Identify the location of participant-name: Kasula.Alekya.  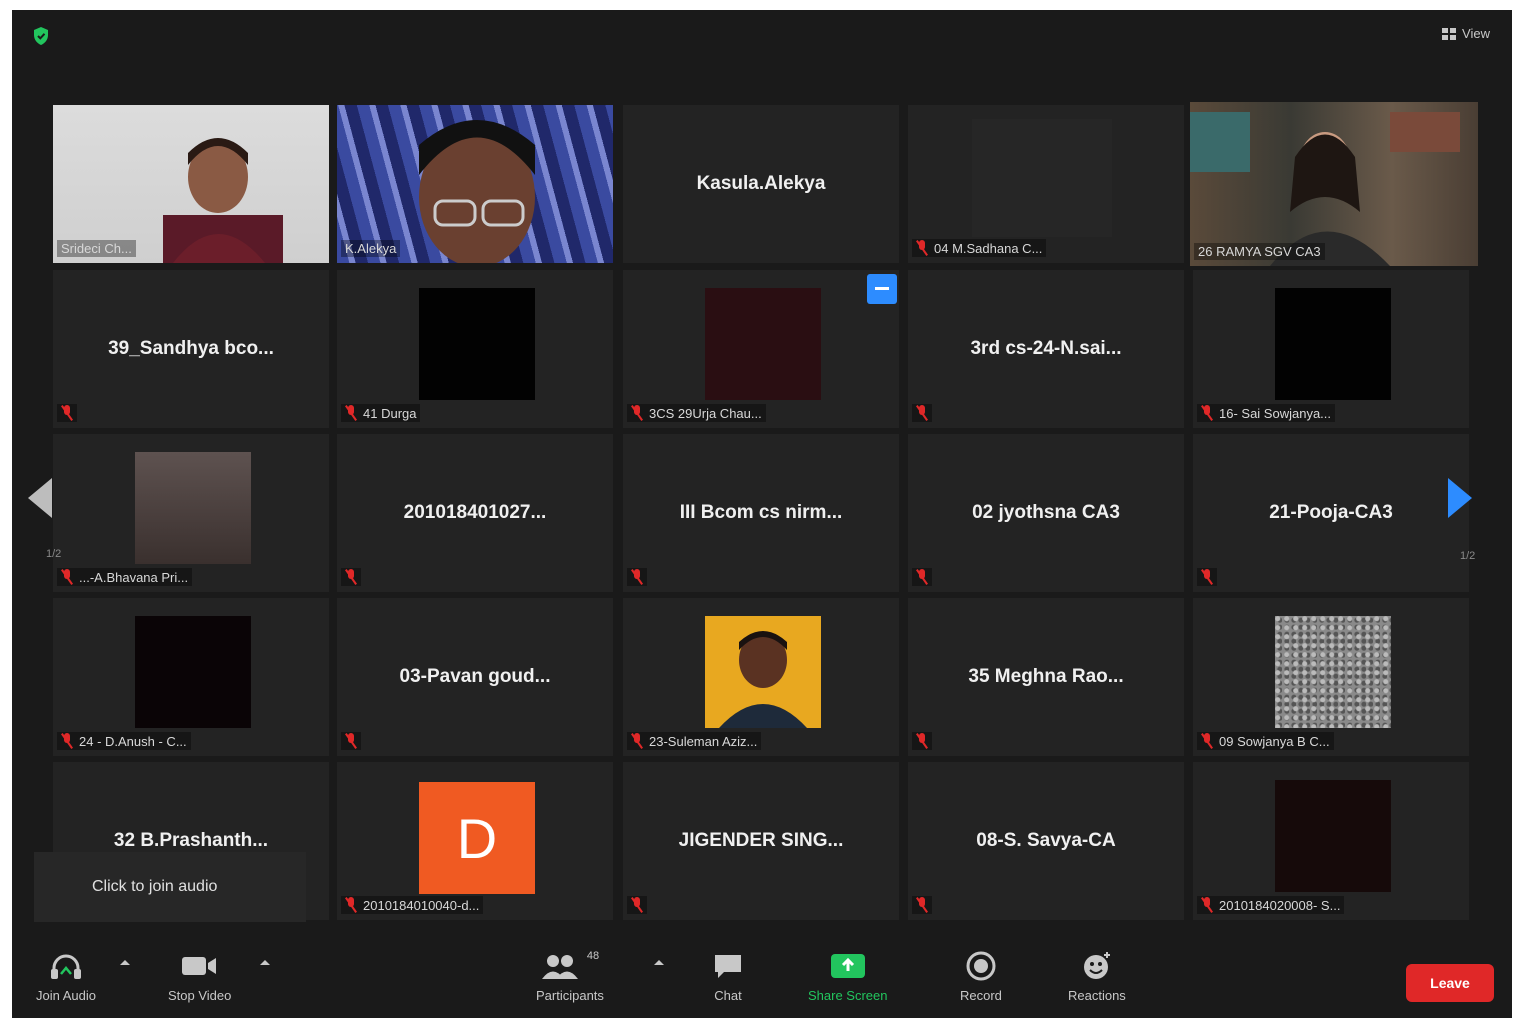
(761, 183).